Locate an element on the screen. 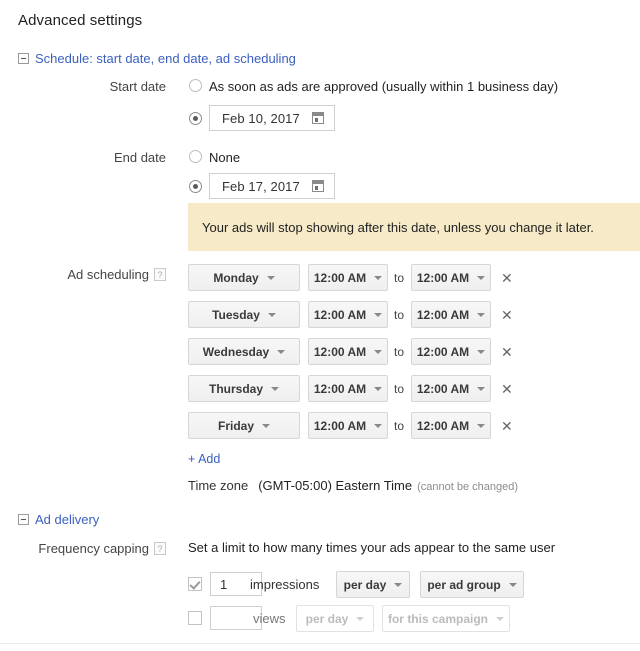 The image size is (640, 651). end-date-input: Feb 17, 2017 is located at coordinates (272, 186).